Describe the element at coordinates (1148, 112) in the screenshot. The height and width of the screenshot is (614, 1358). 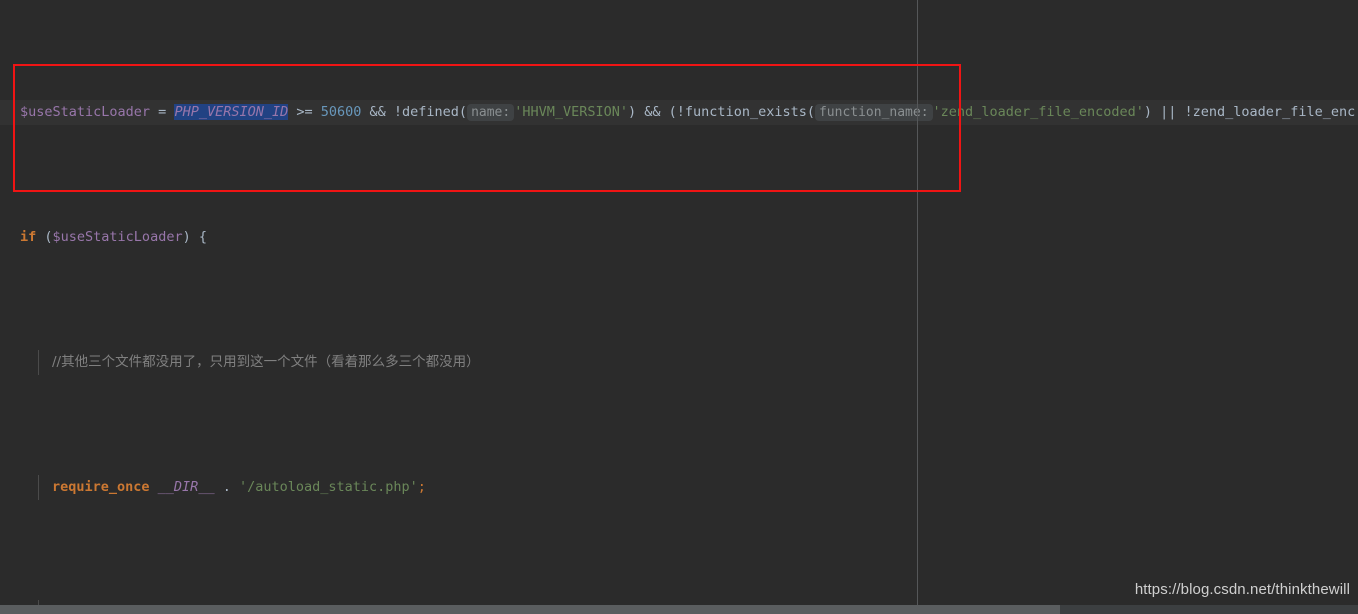
I see `token-paren-close-2: )` at that location.